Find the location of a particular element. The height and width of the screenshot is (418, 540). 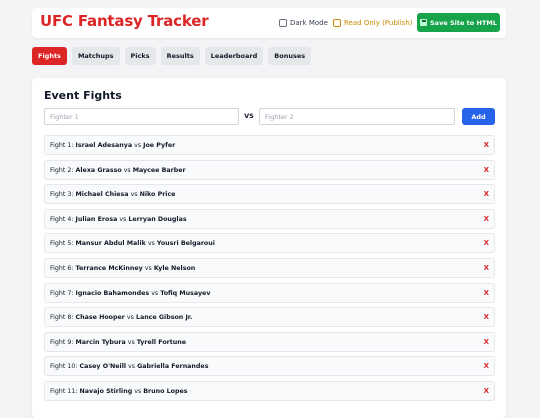

save-site-label: Save Site to HTML is located at coordinates (463, 22).